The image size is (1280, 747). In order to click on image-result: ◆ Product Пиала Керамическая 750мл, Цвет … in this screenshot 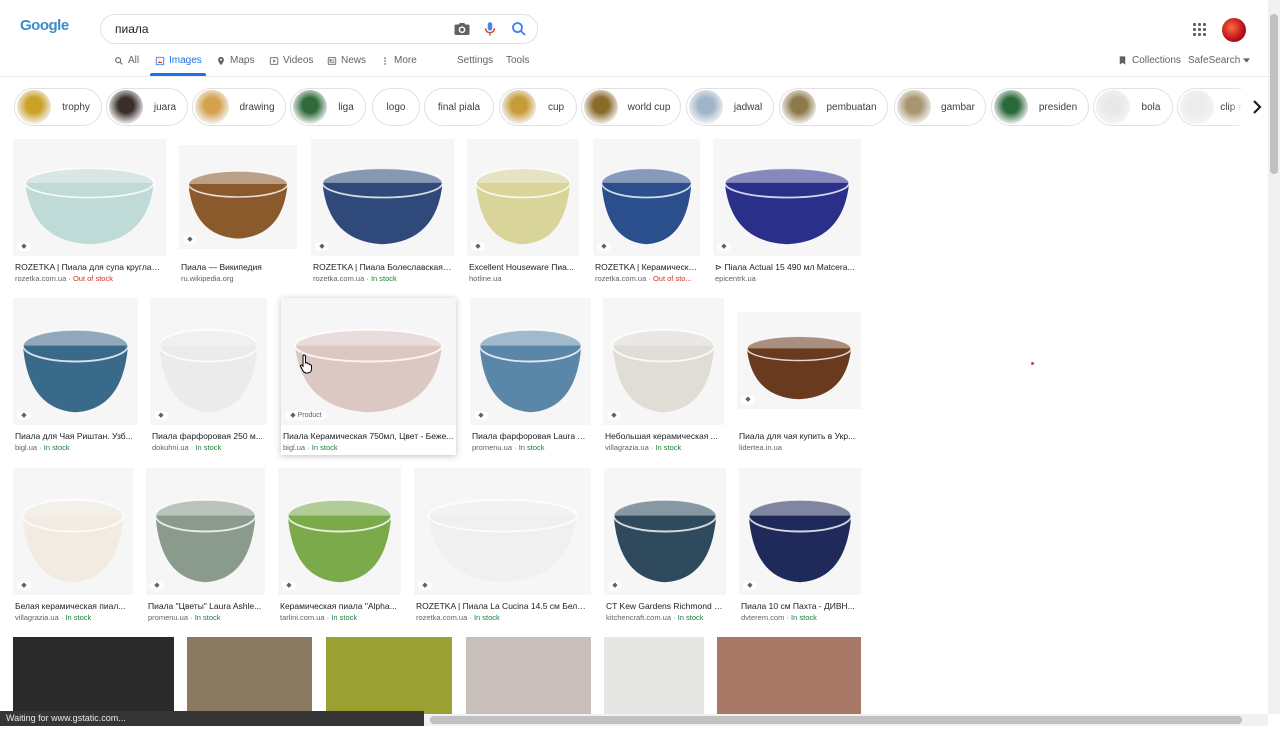, I will do `click(368, 376)`.